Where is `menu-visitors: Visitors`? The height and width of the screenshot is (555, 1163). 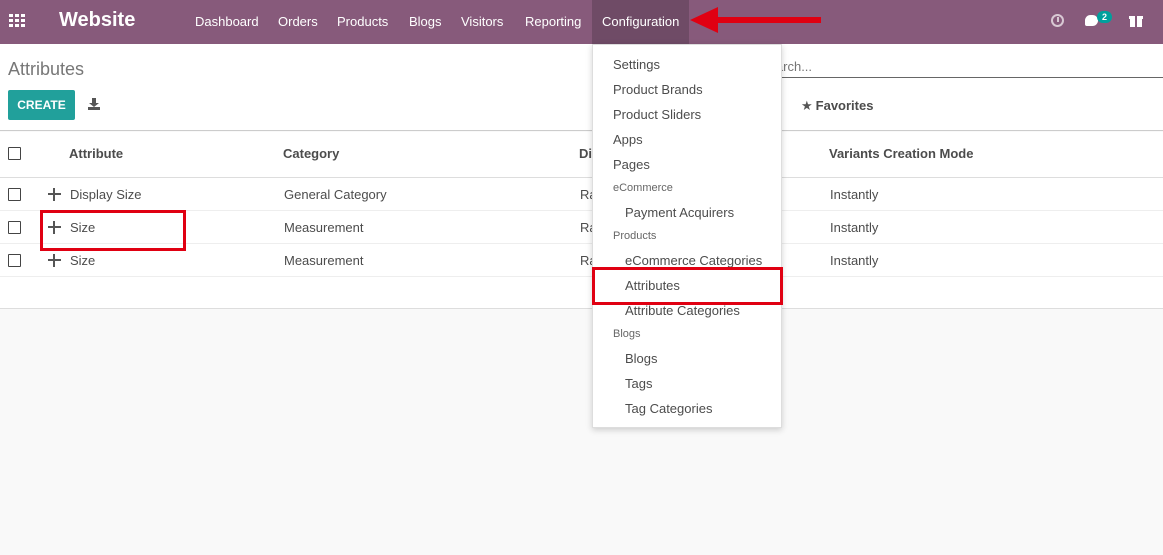
menu-visitors: Visitors is located at coordinates (482, 22).